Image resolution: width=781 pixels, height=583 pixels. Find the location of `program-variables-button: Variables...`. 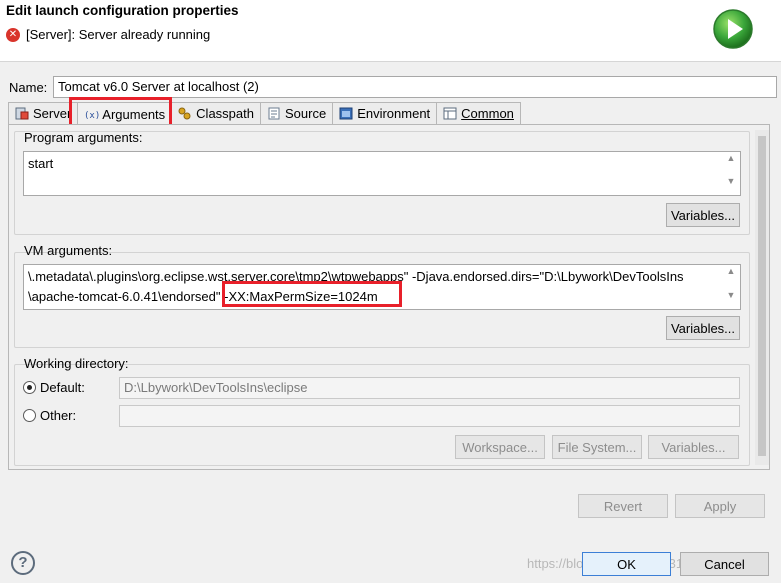

program-variables-button: Variables... is located at coordinates (703, 215).